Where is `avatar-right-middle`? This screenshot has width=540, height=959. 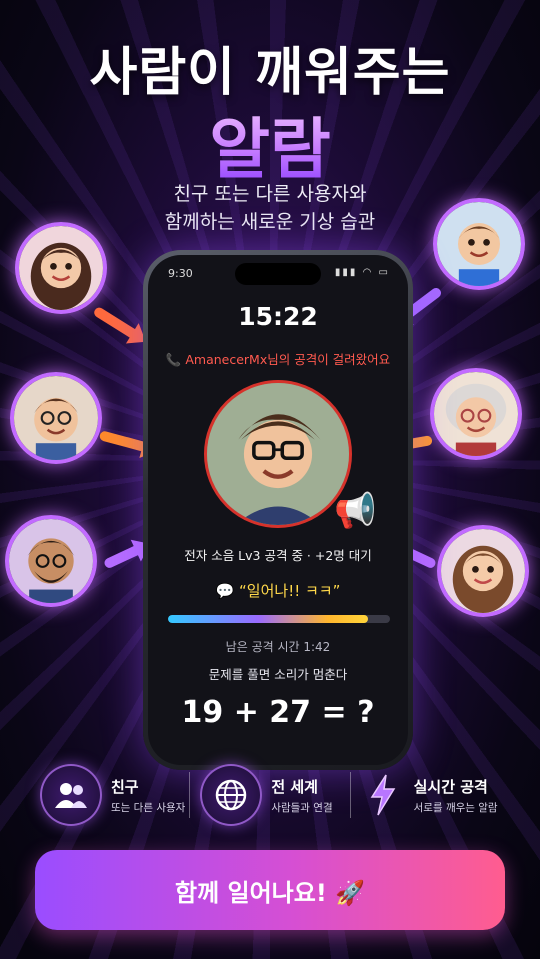 avatar-right-middle is located at coordinates (476, 414).